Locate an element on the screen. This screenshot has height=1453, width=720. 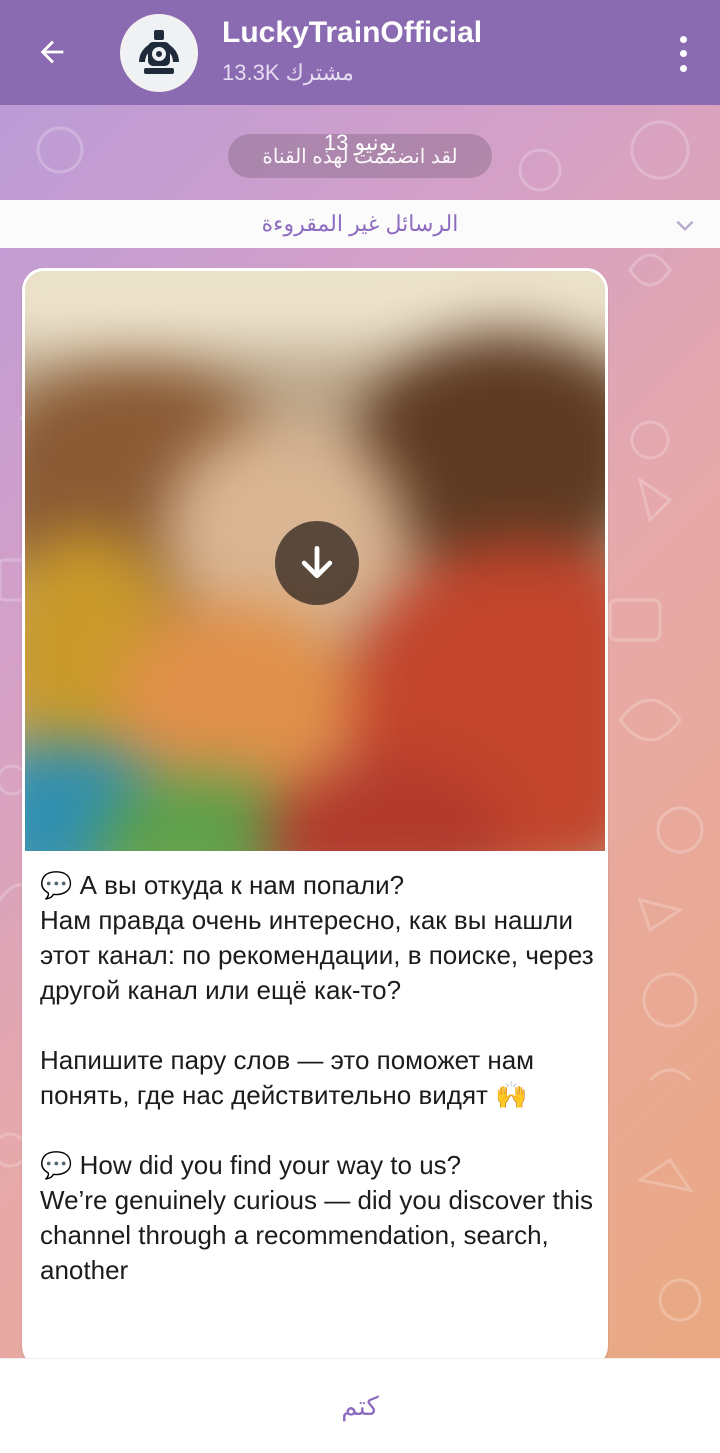
mute-bar: كتم is located at coordinates (360, 1405).